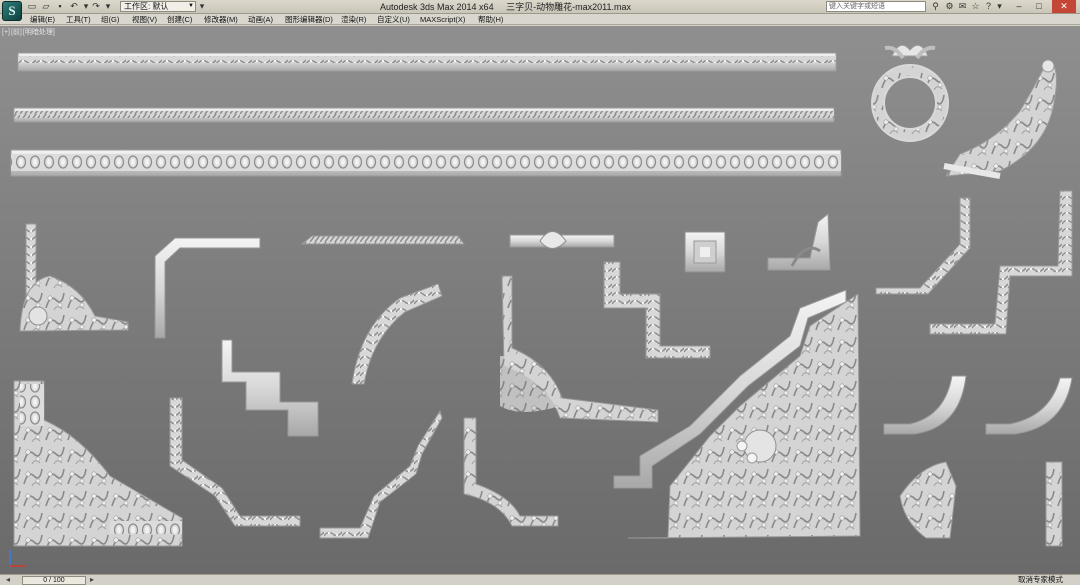 The width and height of the screenshot is (1080, 585). Describe the element at coordinates (74, 277) in the screenshot. I see `corner-leaf-ornament` at that location.